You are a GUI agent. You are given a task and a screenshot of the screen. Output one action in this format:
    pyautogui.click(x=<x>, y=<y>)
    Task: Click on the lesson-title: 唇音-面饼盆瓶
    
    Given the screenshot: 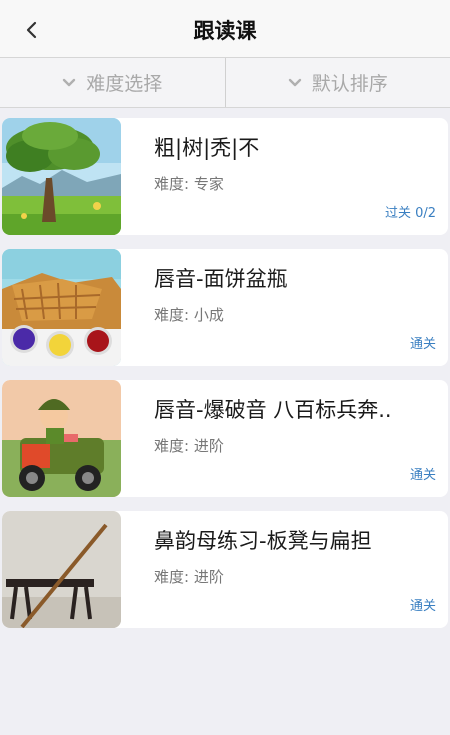 What is the action you would take?
    pyautogui.click(x=221, y=279)
    